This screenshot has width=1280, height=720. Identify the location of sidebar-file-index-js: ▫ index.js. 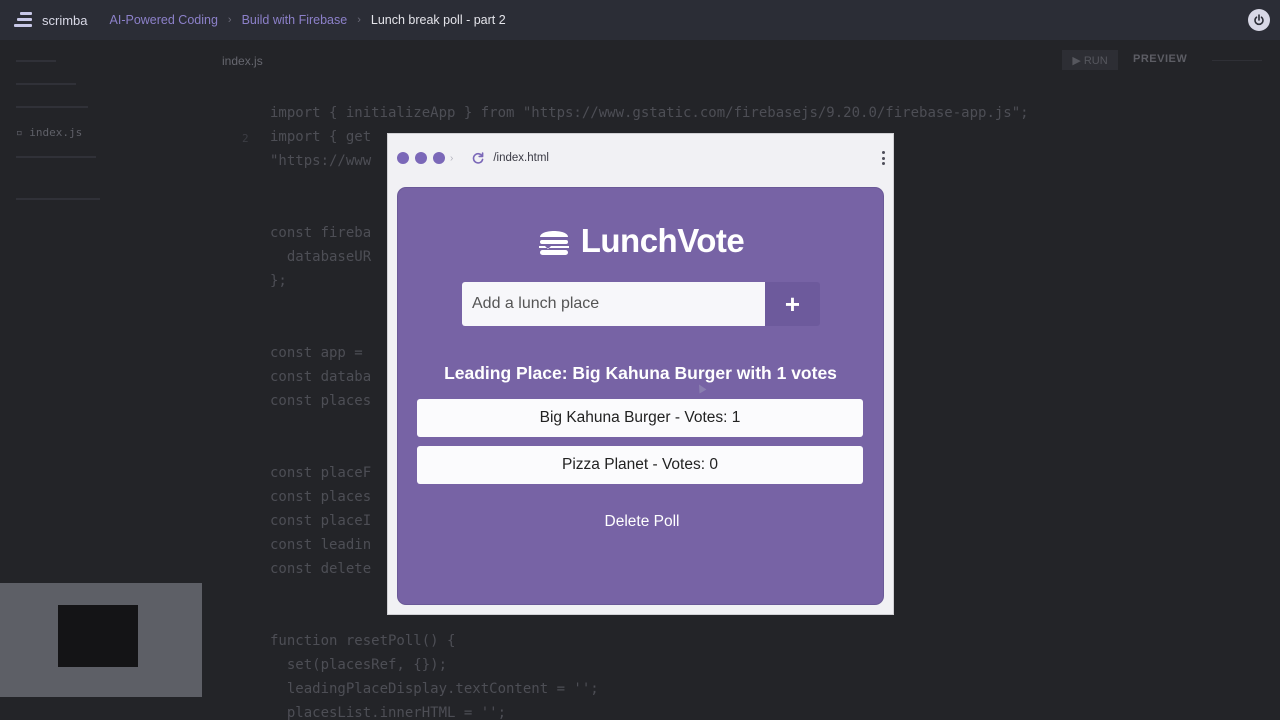
(49, 132).